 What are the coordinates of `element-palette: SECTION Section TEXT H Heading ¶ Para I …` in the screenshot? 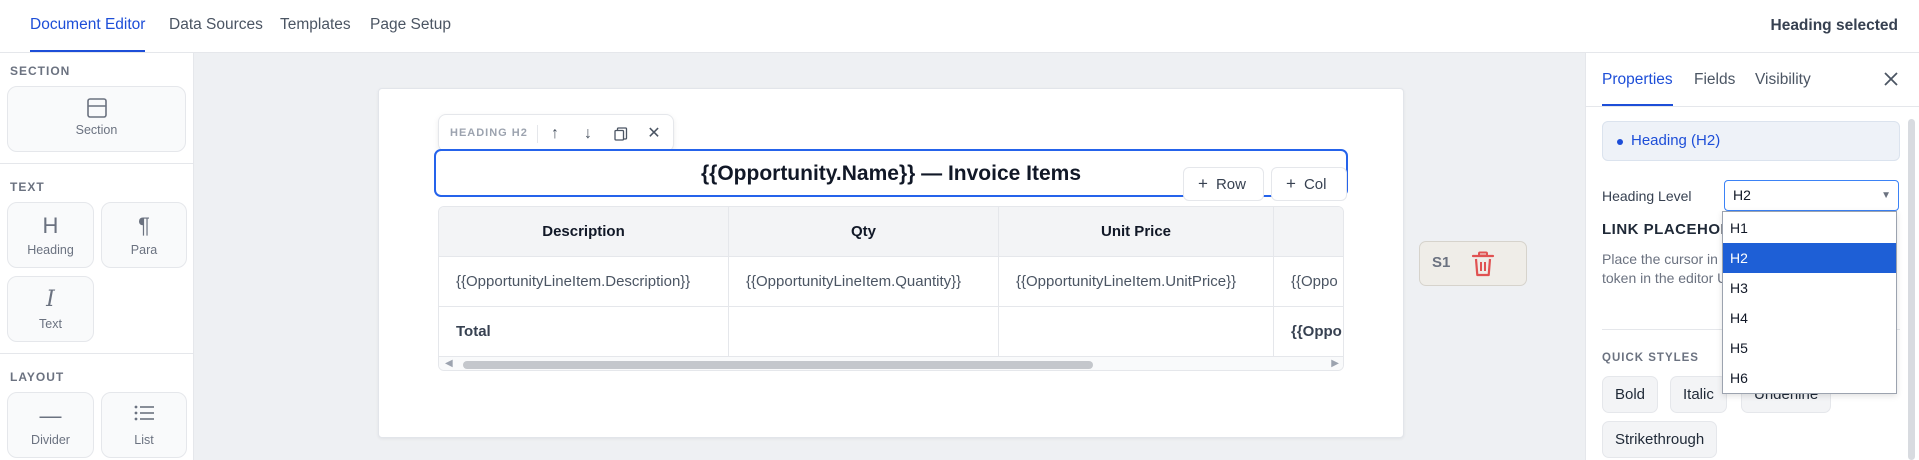 It's located at (97, 256).